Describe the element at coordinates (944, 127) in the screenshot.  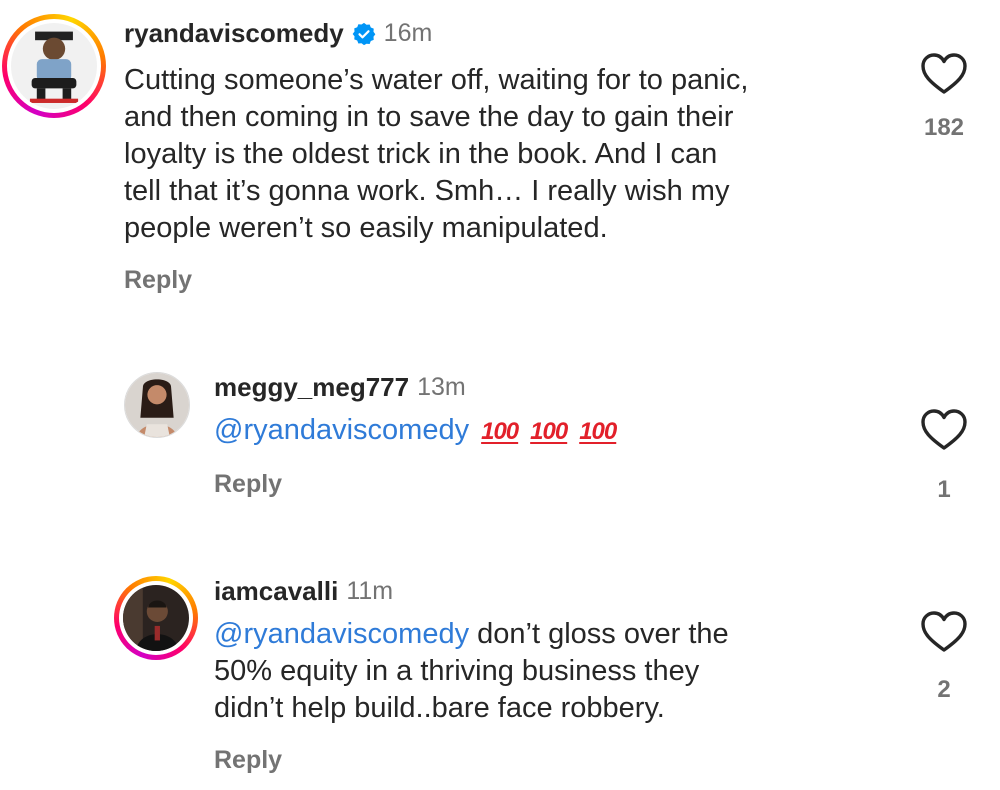
I see `like-count: 182` at that location.